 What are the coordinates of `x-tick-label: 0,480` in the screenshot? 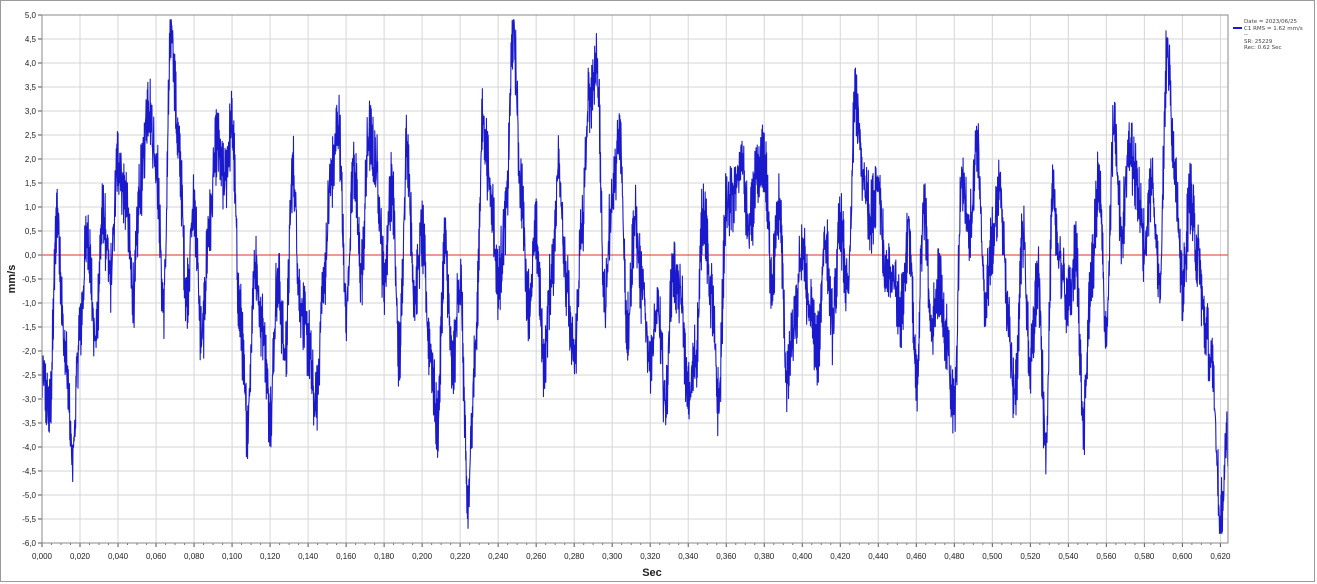 It's located at (954, 556).